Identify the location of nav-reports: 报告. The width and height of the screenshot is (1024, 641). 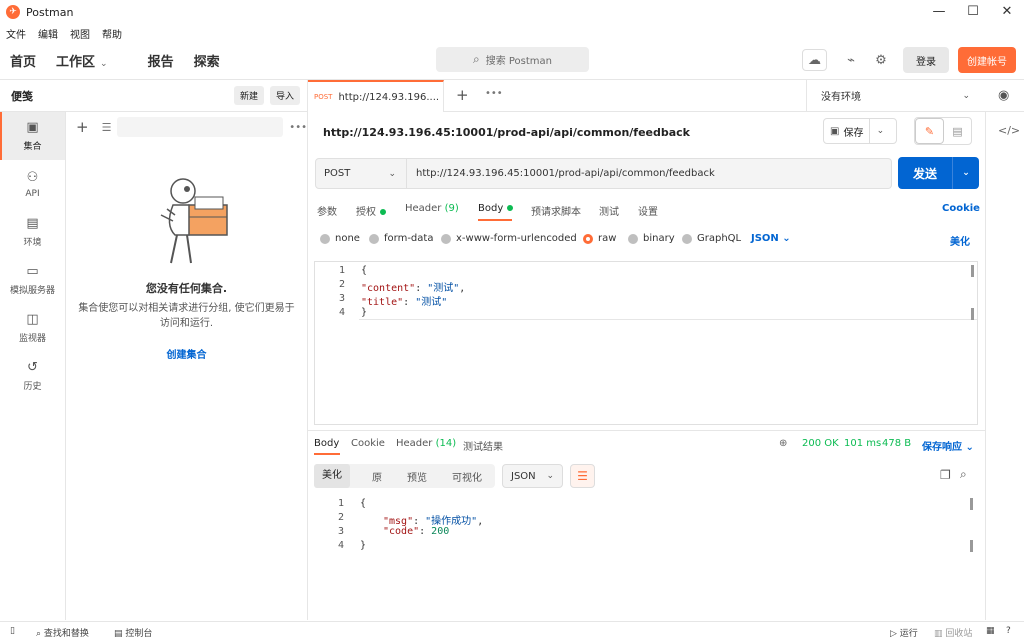
(161, 60).